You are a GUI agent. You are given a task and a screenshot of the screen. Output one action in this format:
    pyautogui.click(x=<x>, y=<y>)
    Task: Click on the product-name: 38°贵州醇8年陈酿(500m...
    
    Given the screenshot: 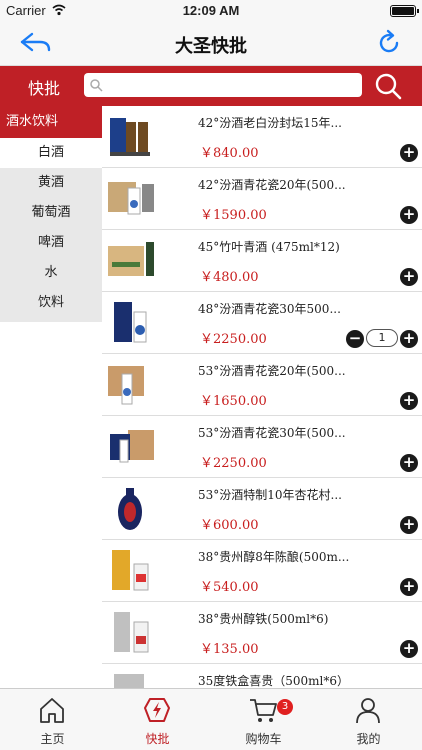 What is the action you would take?
    pyautogui.click(x=274, y=557)
    